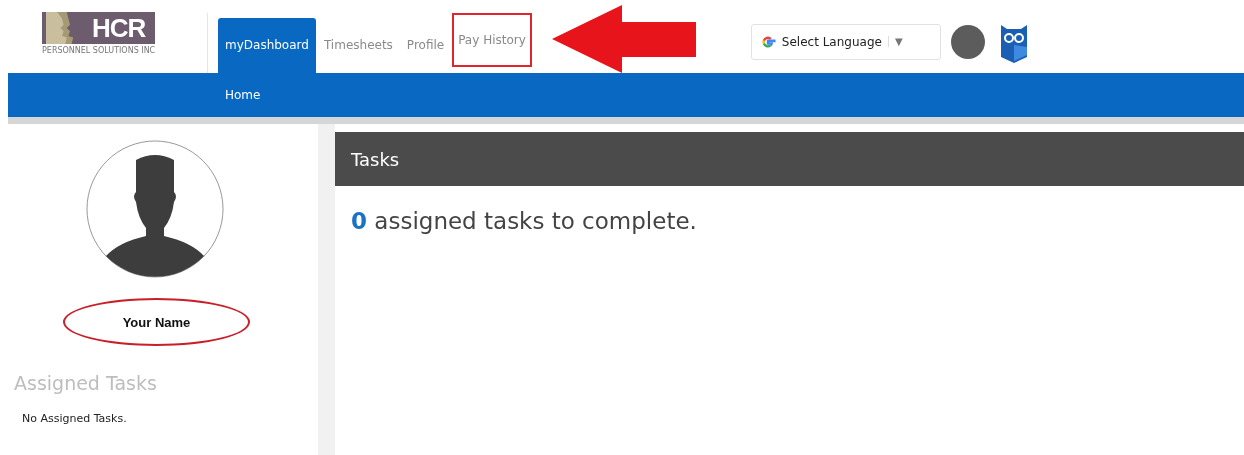 The height and width of the screenshot is (455, 1244). Describe the element at coordinates (845, 41) in the screenshot. I see `language-select: Select Language ▼` at that location.